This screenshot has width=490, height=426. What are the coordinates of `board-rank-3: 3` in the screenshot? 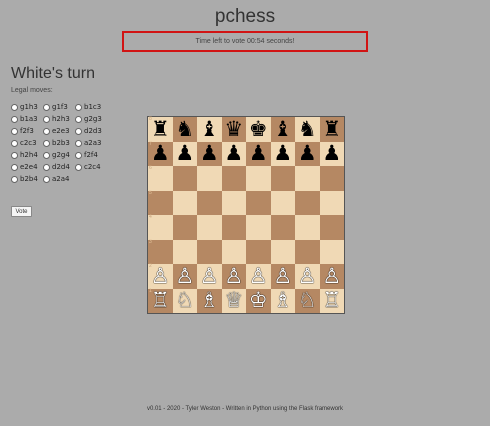 It's located at (246, 251).